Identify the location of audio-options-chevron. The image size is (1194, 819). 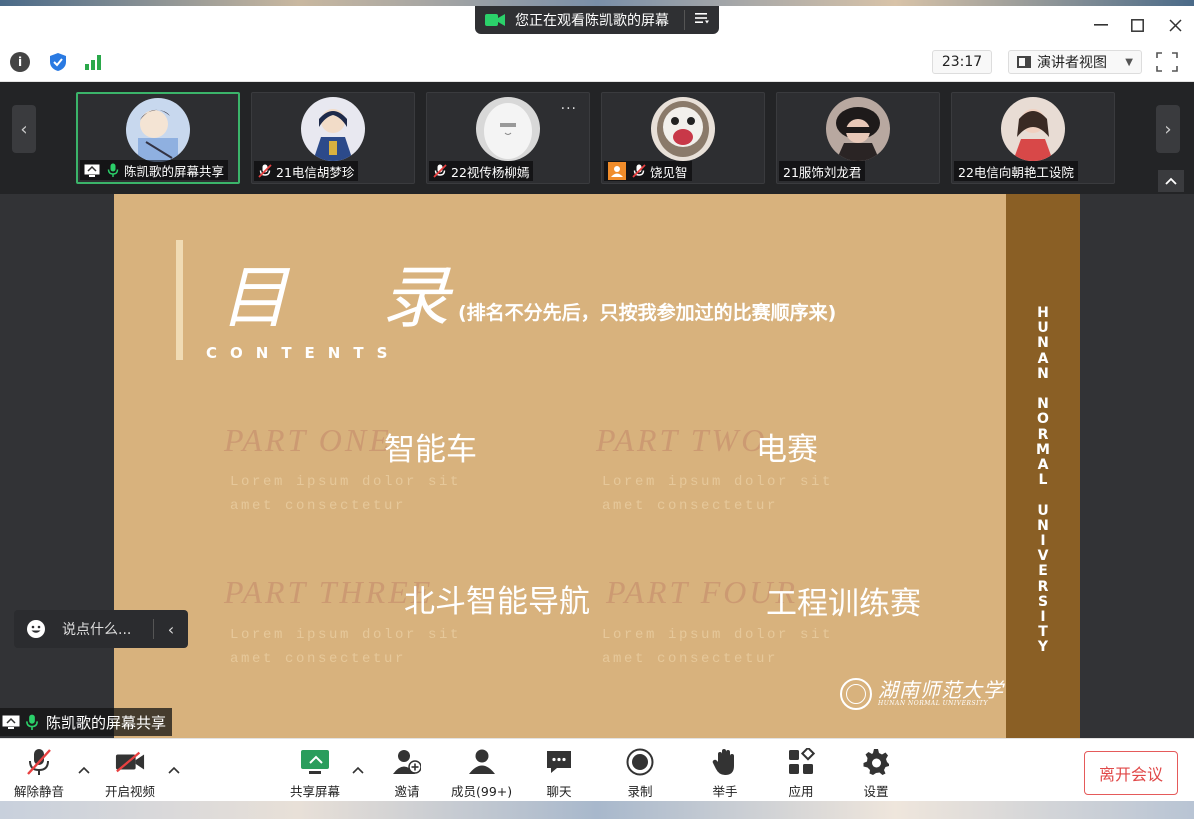
(84, 770).